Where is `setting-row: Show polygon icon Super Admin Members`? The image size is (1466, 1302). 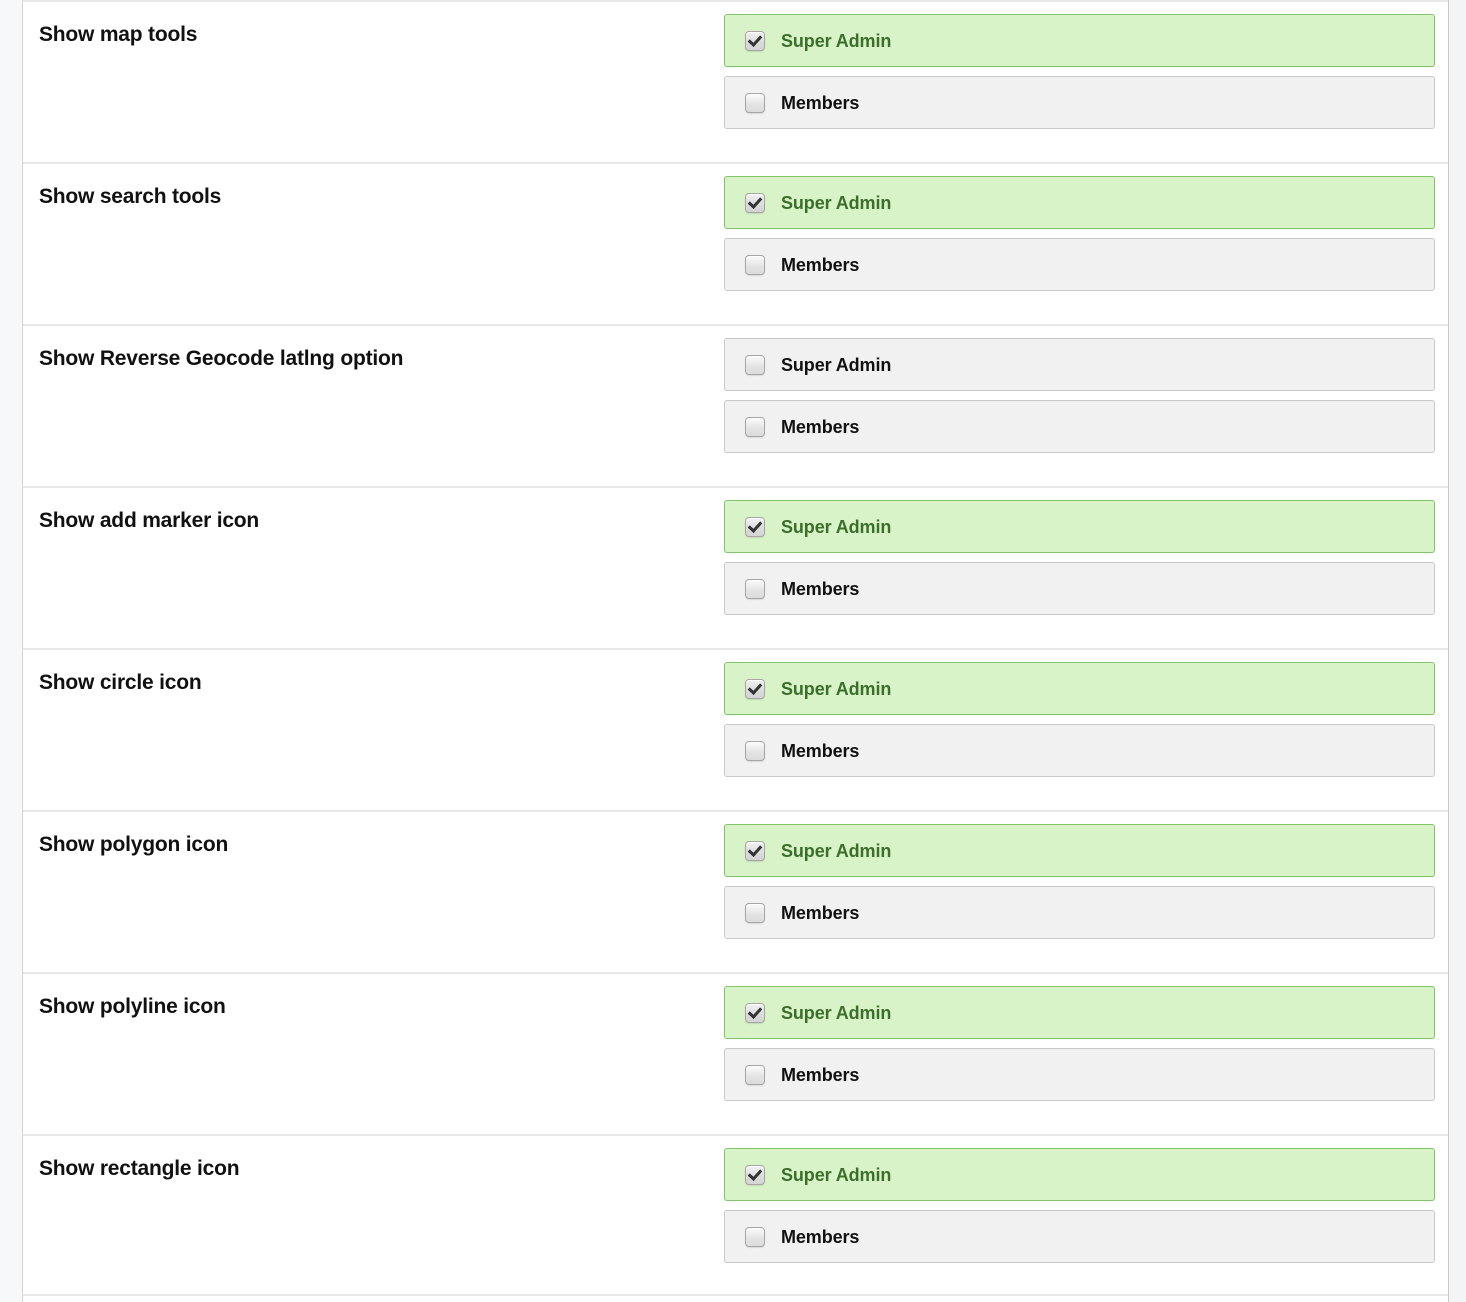
setting-row: Show polygon icon Super Admin Members is located at coordinates (735, 891).